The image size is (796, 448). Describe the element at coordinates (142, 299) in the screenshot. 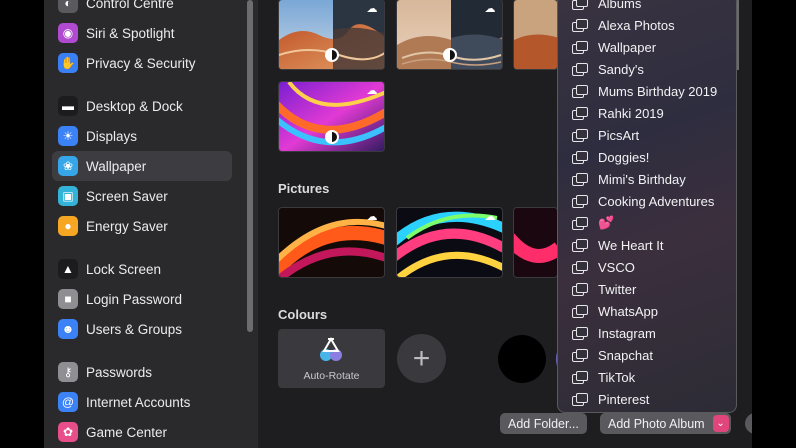

I see `sidebar-item-login-password: ■ Login Password` at that location.